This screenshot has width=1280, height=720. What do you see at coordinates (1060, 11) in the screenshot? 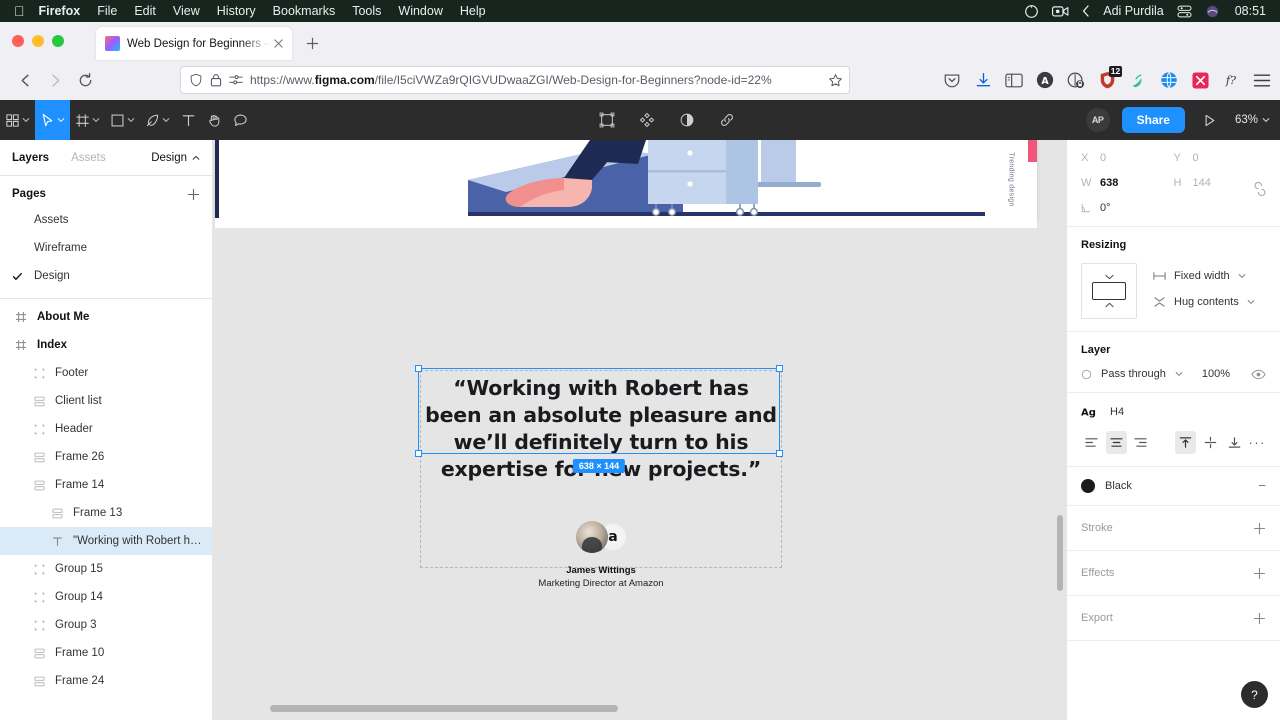
I see `screen-recording-icon` at bounding box center [1060, 11].